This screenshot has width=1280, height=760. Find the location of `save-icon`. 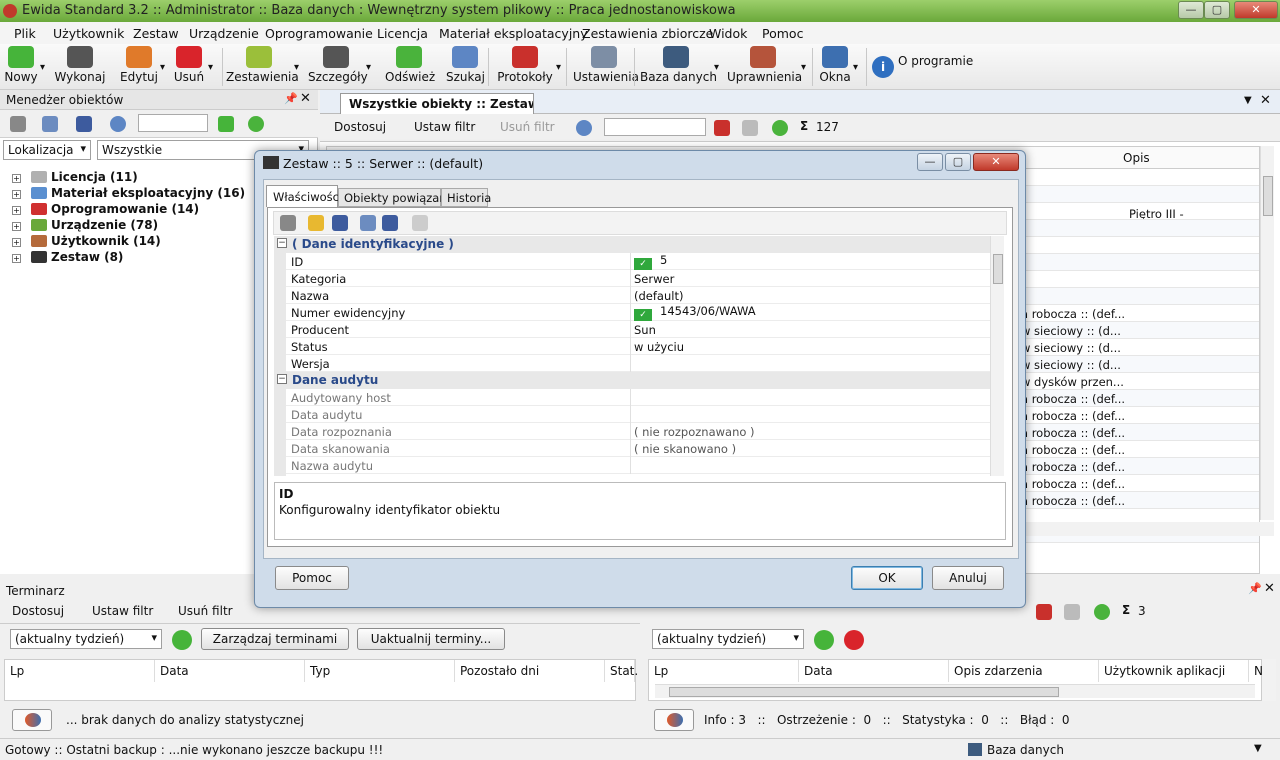

save-icon is located at coordinates (340, 223).